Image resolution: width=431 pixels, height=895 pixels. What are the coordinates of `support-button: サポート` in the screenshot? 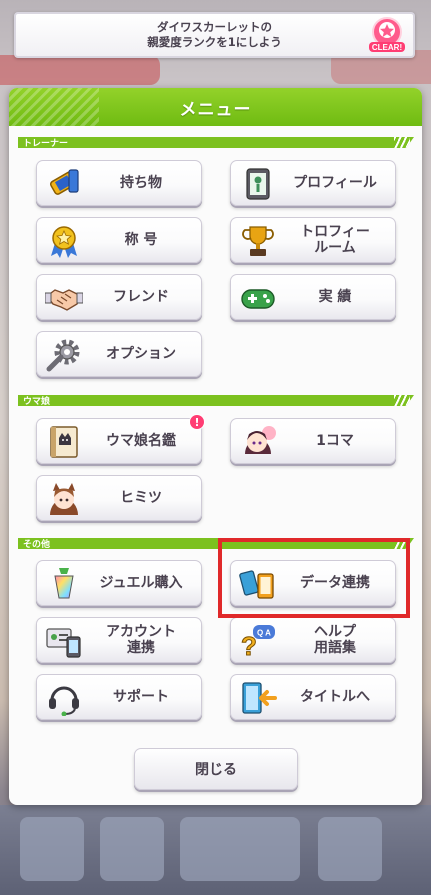 It's located at (119, 697).